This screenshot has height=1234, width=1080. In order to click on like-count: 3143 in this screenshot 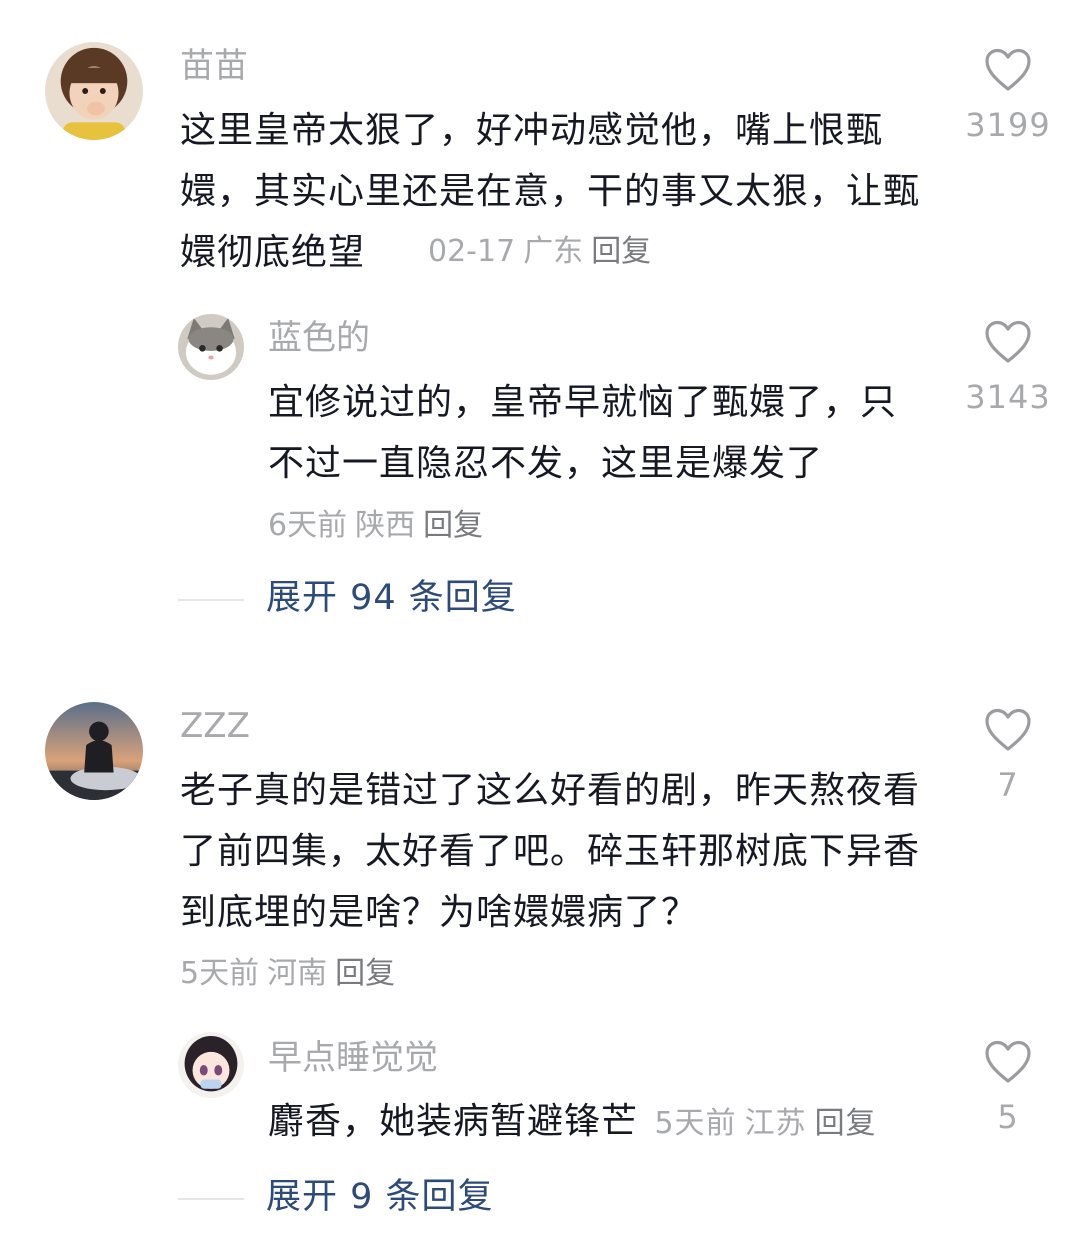, I will do `click(1008, 397)`.